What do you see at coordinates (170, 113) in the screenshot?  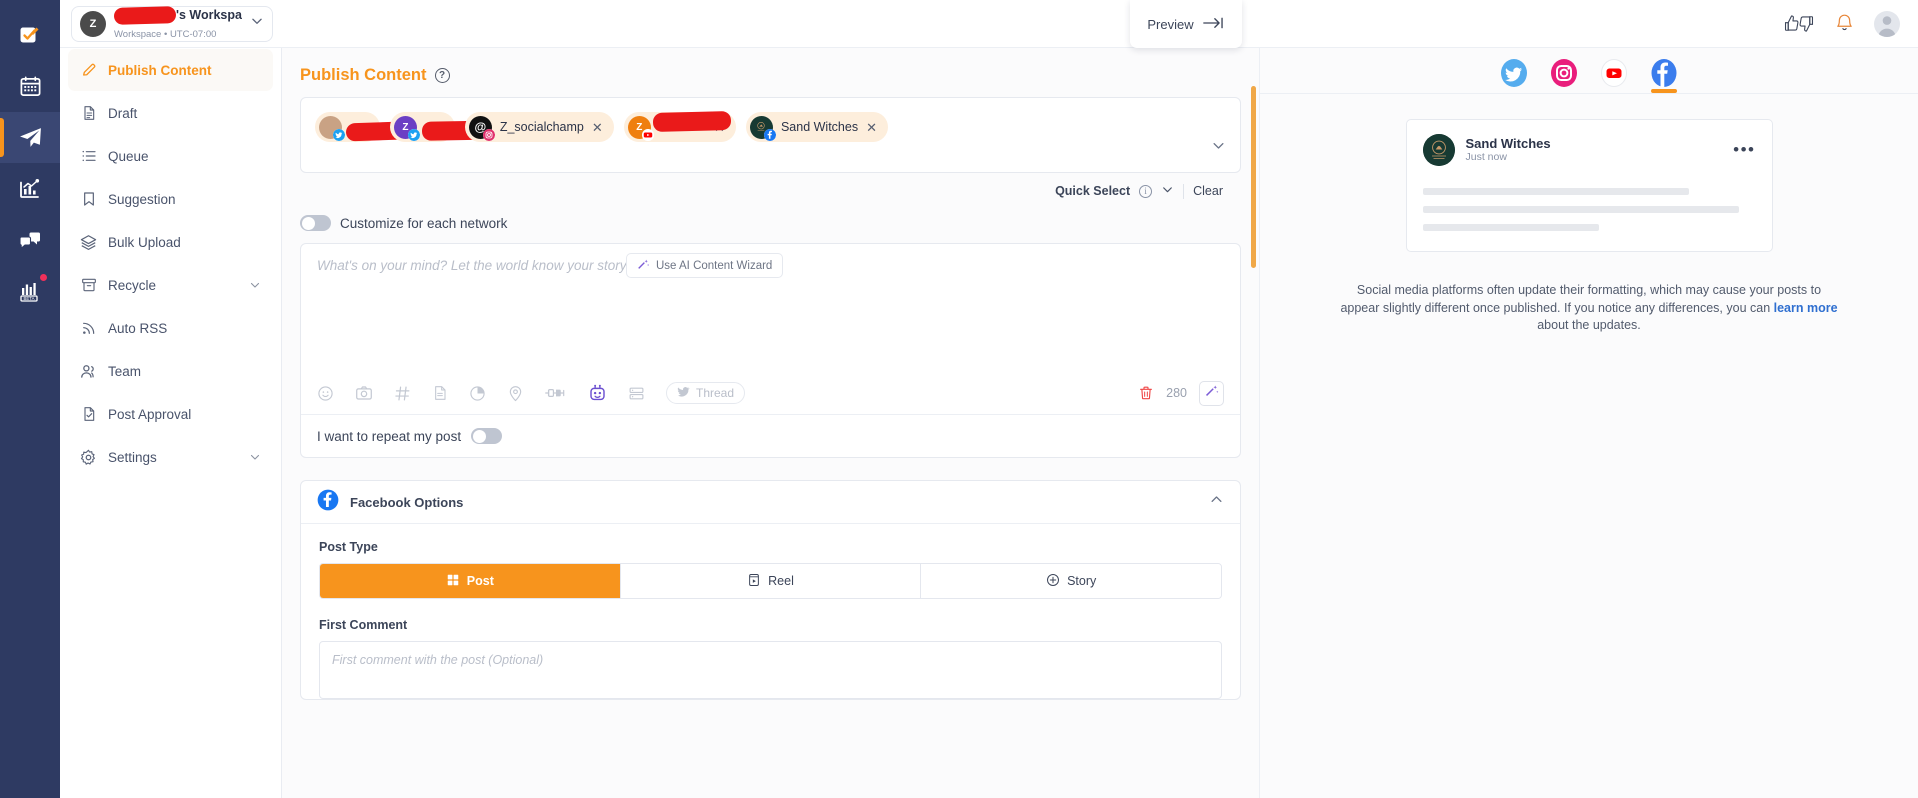 I see `sidebar-item-draft: Draft` at bounding box center [170, 113].